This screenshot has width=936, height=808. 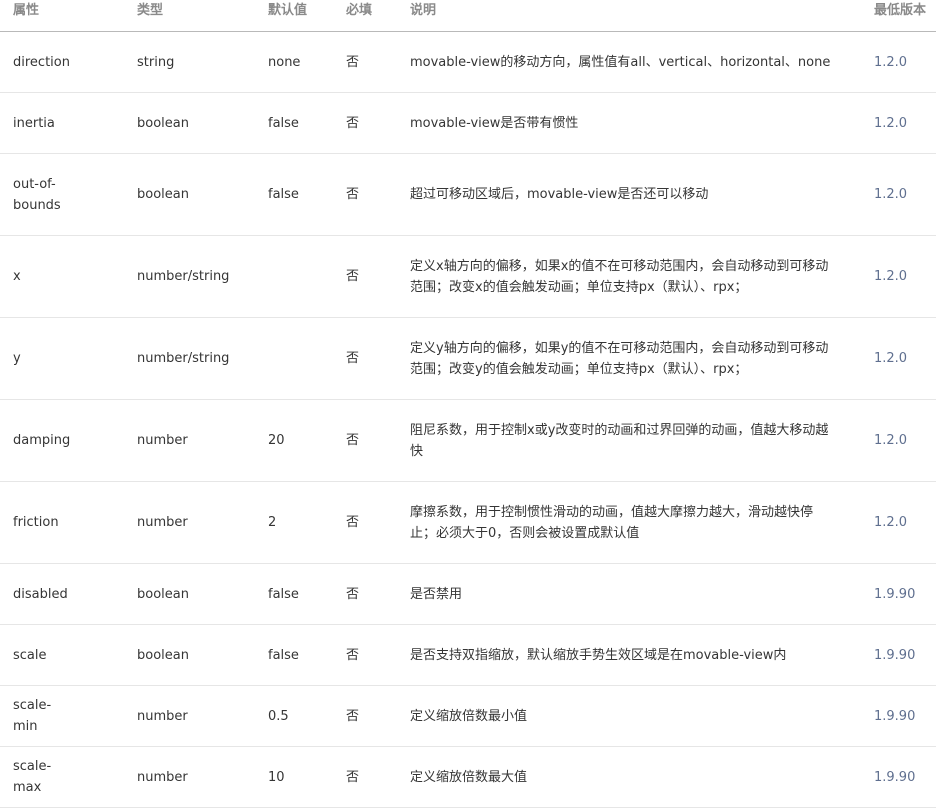 I want to click on table-row: scale-max number 10 否 定义缩放倍数最大值 1.9.90, so click(x=468, y=777).